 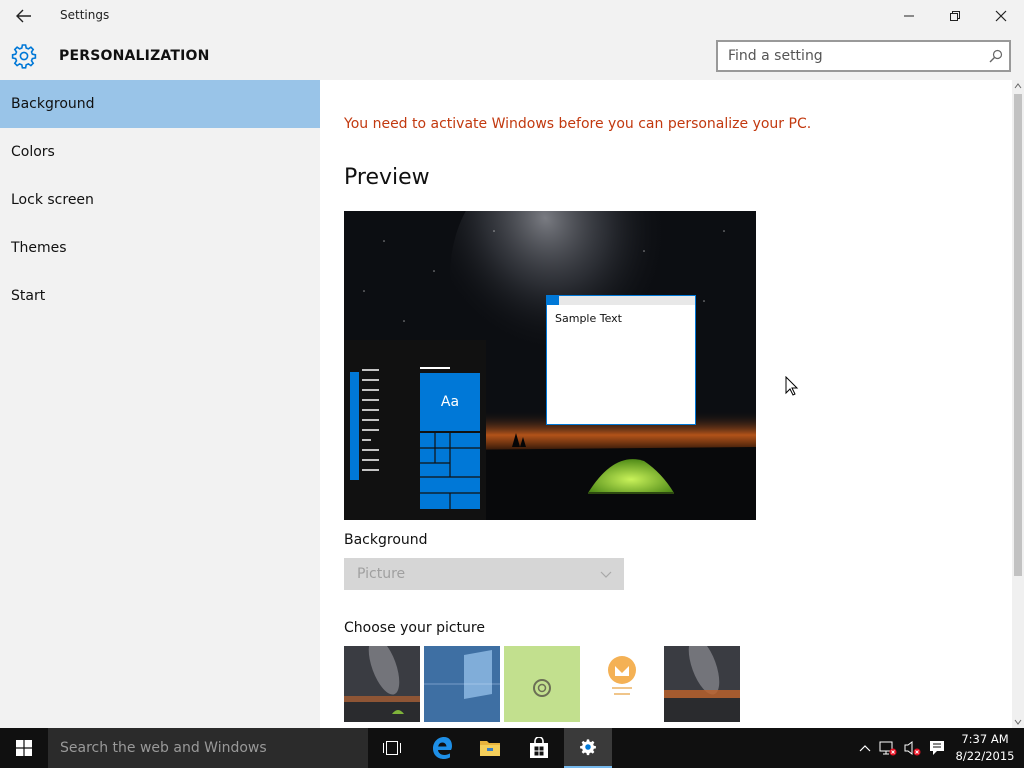 What do you see at coordinates (512, 56) in the screenshot?
I see `settings-header: PERSONALIZATION Find a setting` at bounding box center [512, 56].